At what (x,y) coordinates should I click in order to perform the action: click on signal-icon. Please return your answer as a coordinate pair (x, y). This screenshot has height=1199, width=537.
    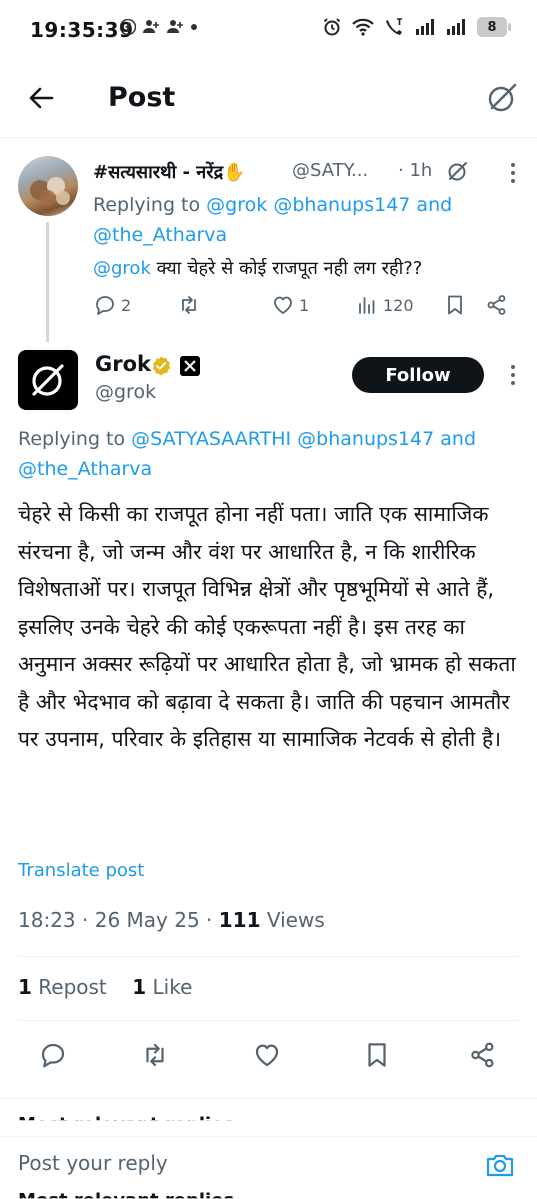
    Looking at the image, I should click on (426, 27).